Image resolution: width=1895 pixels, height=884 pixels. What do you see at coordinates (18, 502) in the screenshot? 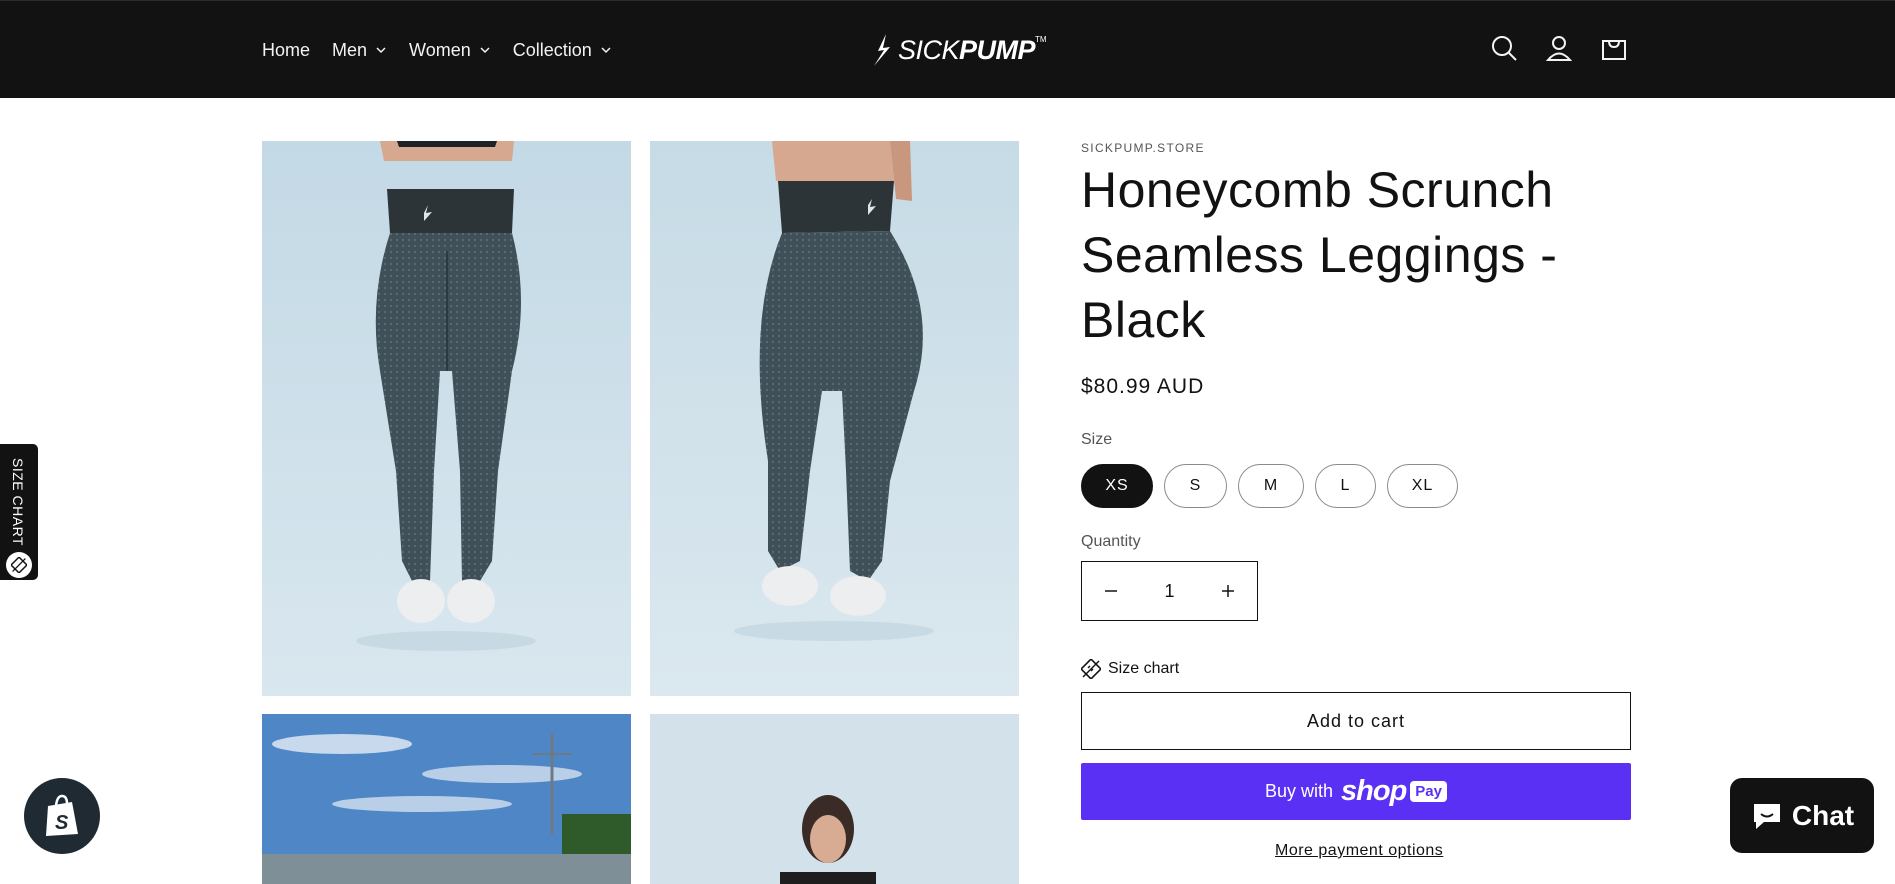
I see `size-chart-tab-label: SIZE CHART` at bounding box center [18, 502].